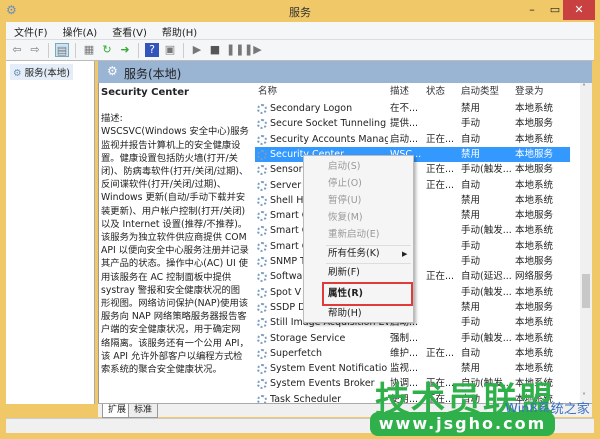 This screenshot has width=600, height=439. I want to click on scrollbar-thumb, so click(586, 291).